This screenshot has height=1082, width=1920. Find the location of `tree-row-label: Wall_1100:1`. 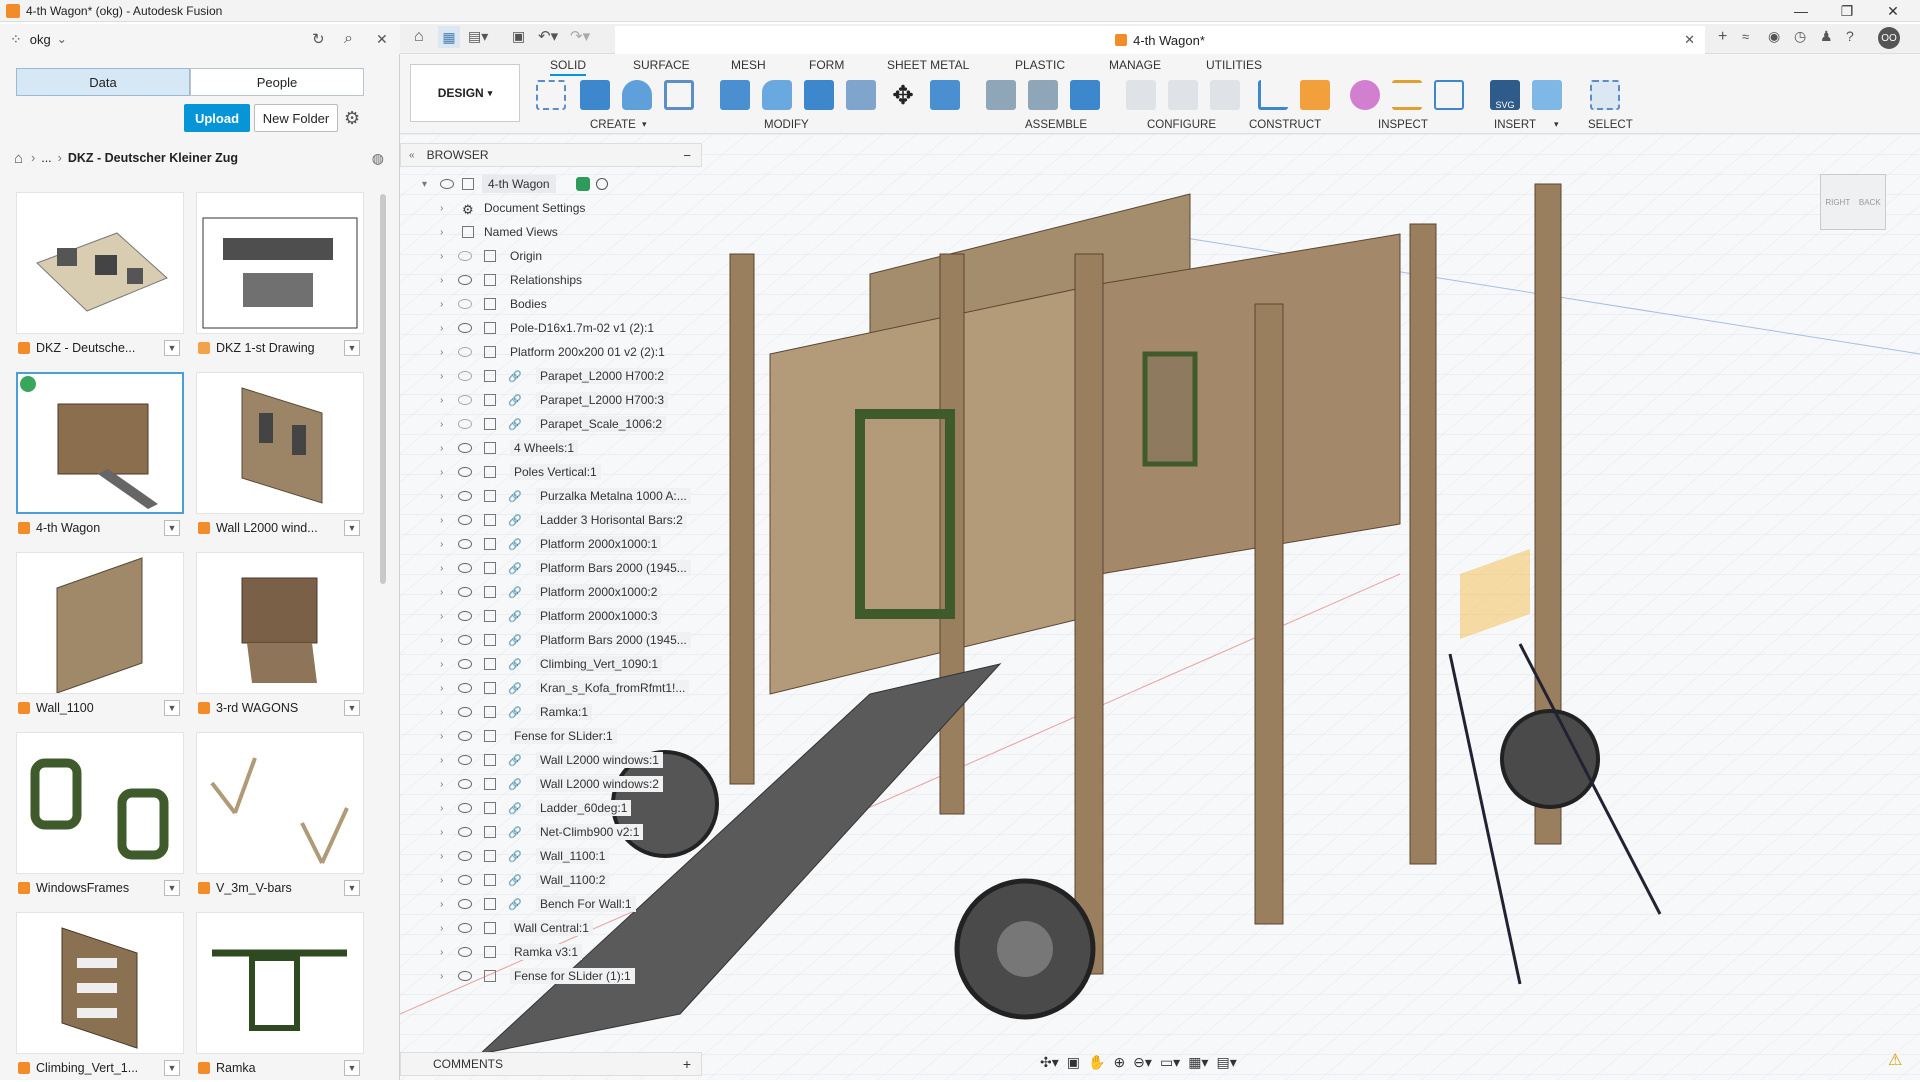

tree-row-label: Wall_1100:1 is located at coordinates (573, 856).